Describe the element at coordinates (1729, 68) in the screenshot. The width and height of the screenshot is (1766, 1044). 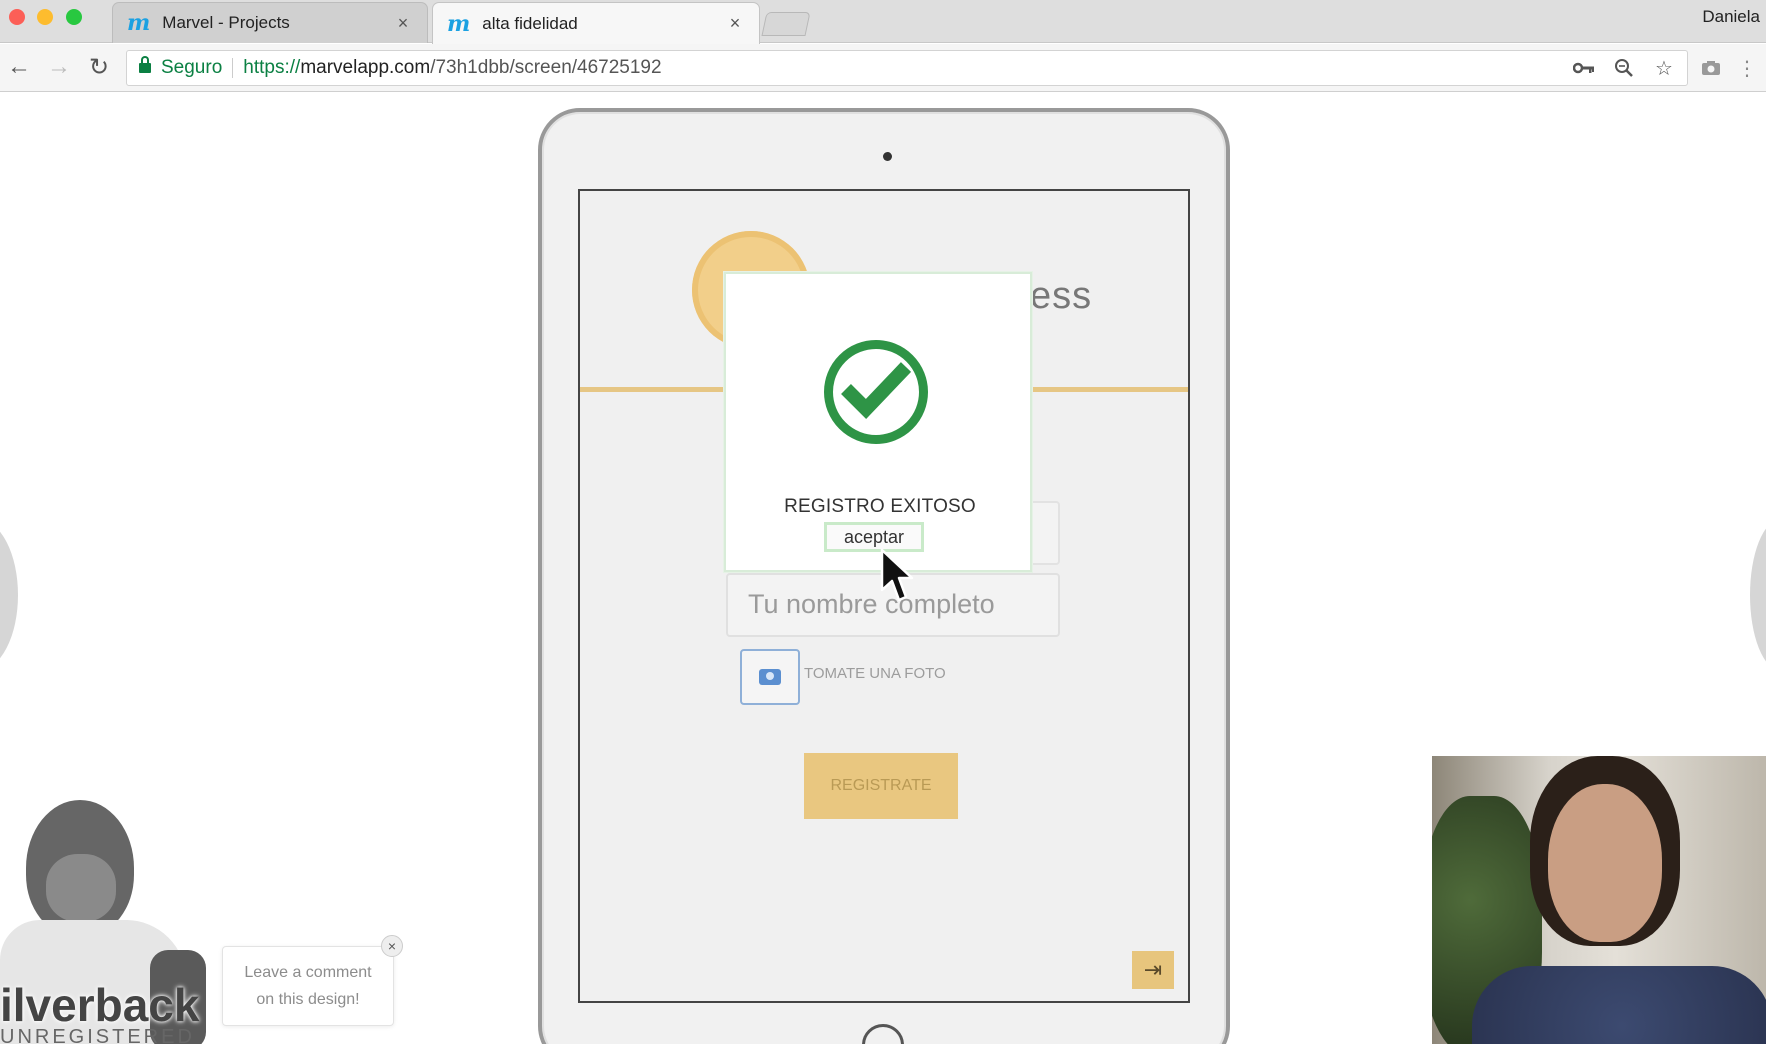
I see `extension-icons: ⋮` at that location.